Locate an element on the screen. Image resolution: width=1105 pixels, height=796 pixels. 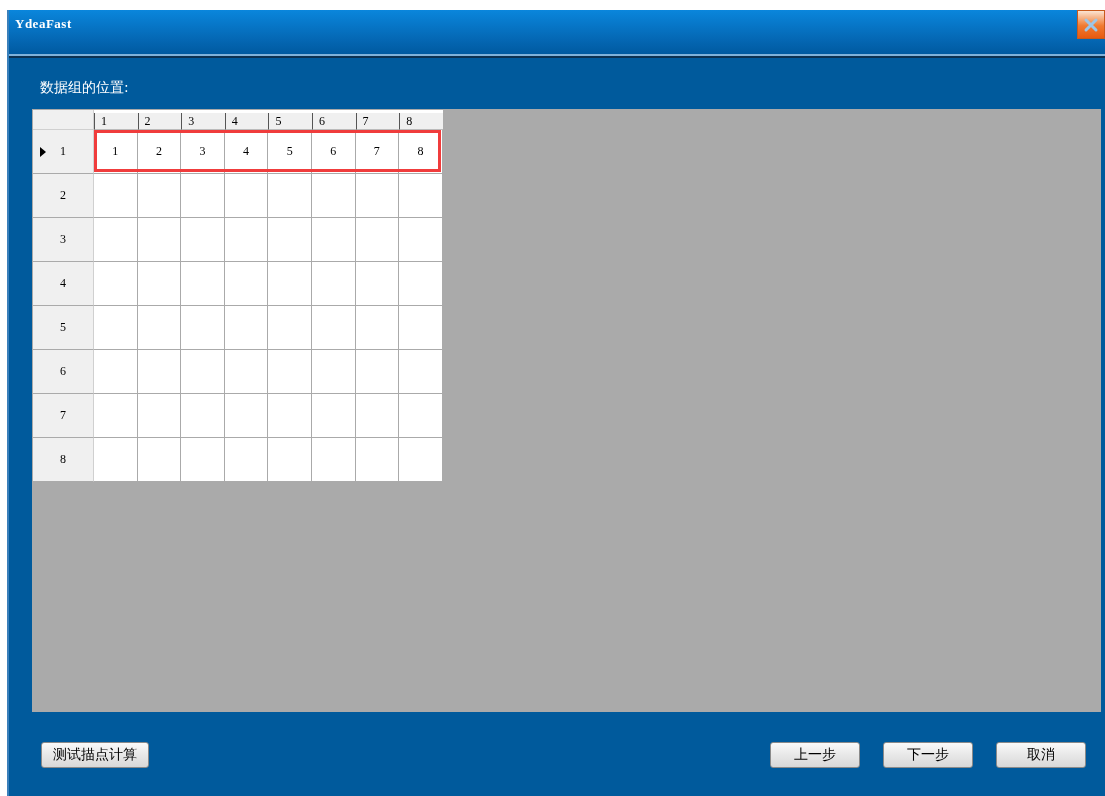
window-title: YdeaFast is located at coordinates (43, 24).